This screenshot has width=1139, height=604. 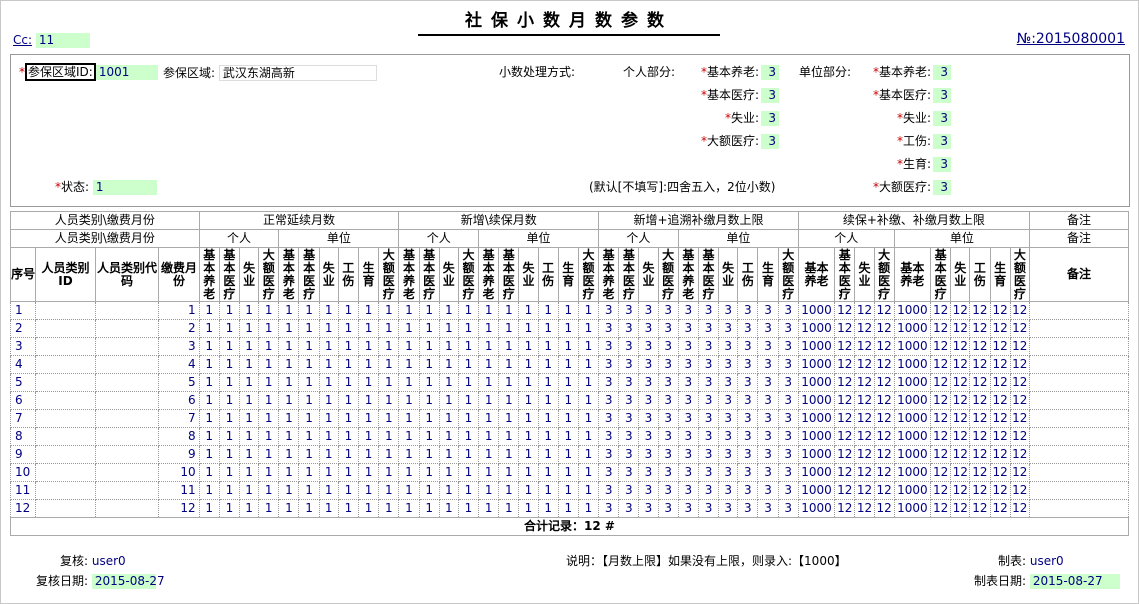 I want to click on month-cell: 6, so click(x=179, y=400).